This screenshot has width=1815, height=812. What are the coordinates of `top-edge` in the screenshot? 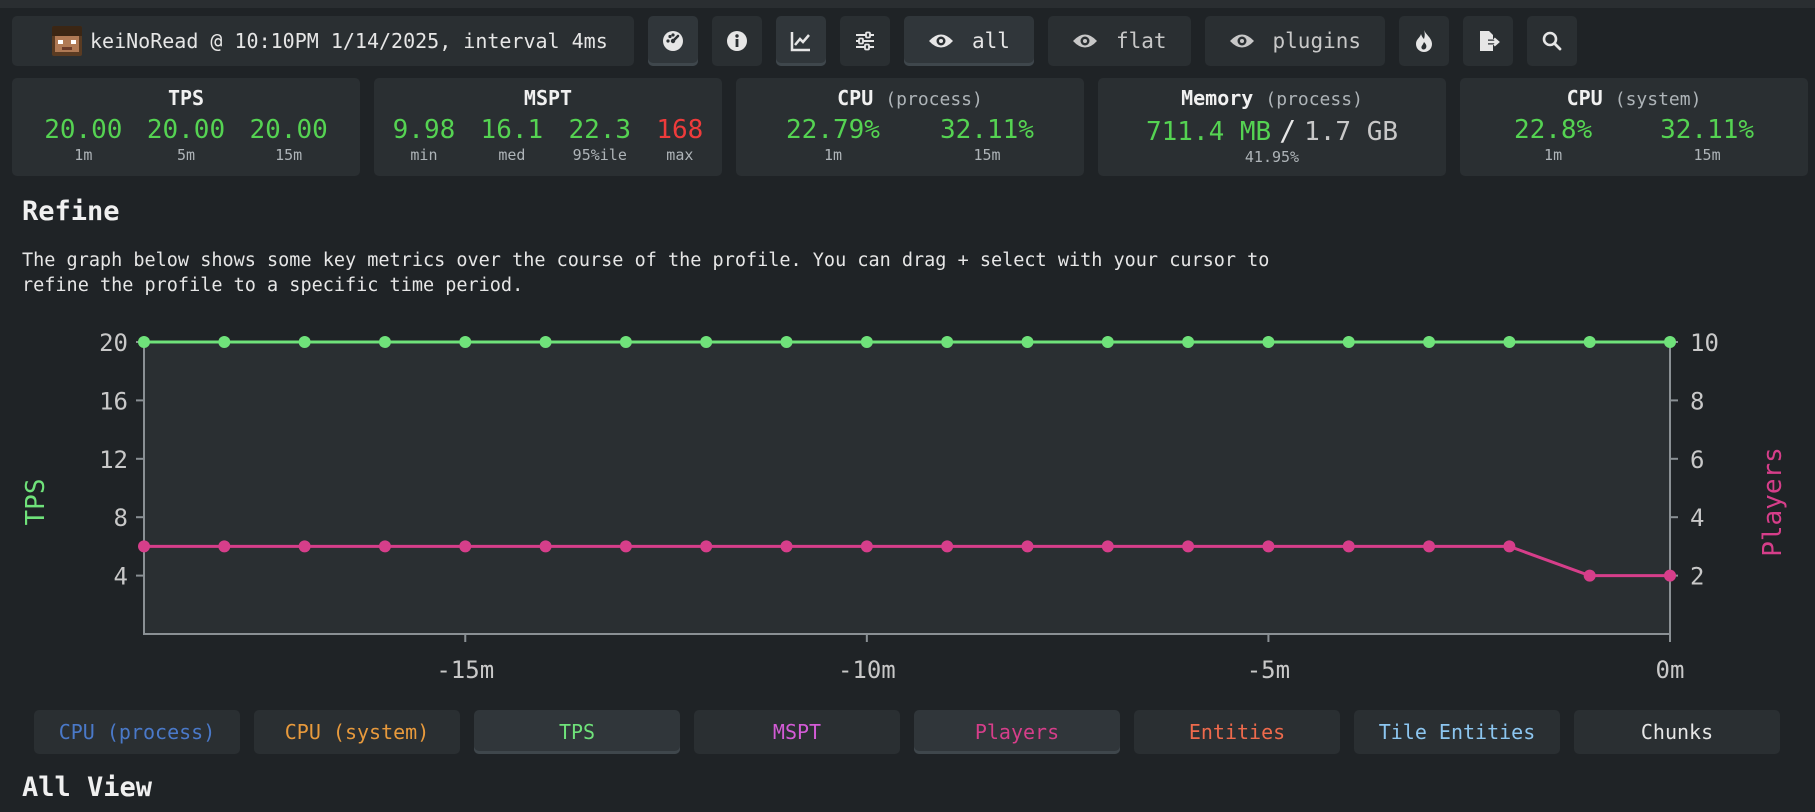 It's located at (907, 4).